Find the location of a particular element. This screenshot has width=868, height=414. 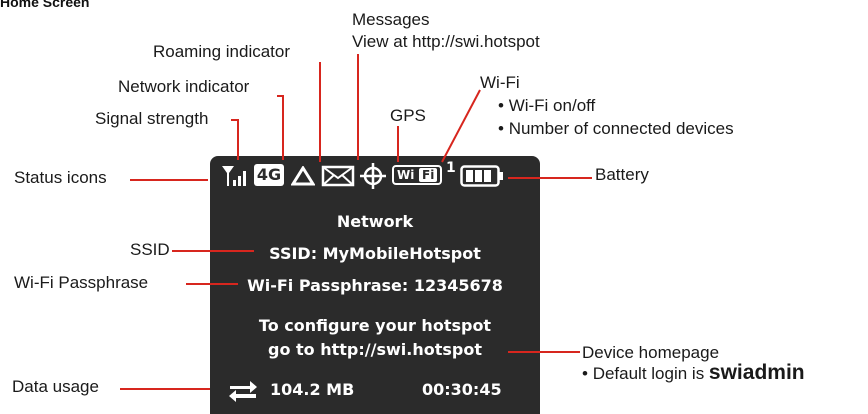

network-leader is located at coordinates (280, 127).